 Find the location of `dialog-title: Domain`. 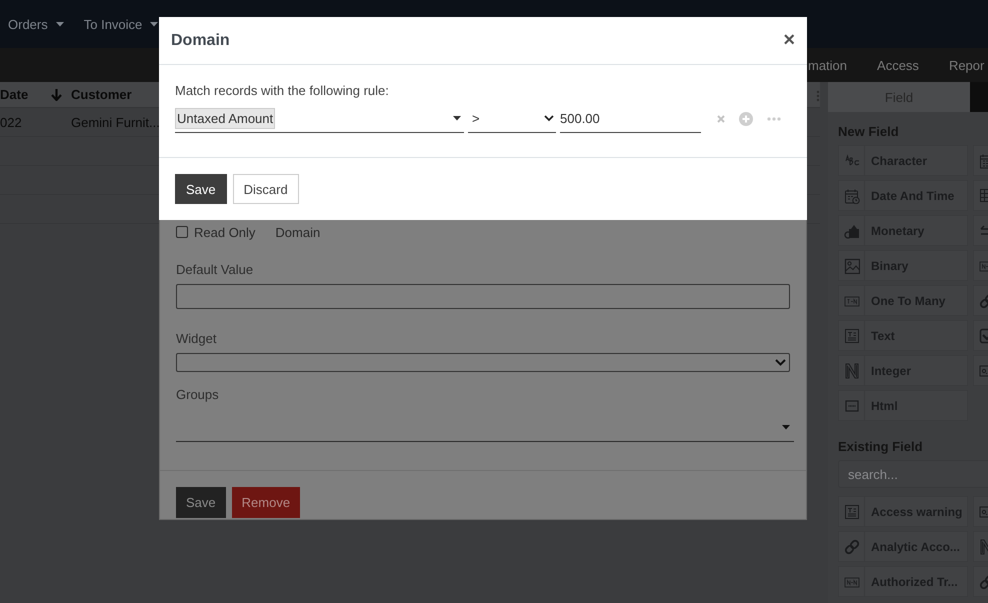

dialog-title: Domain is located at coordinates (200, 41).